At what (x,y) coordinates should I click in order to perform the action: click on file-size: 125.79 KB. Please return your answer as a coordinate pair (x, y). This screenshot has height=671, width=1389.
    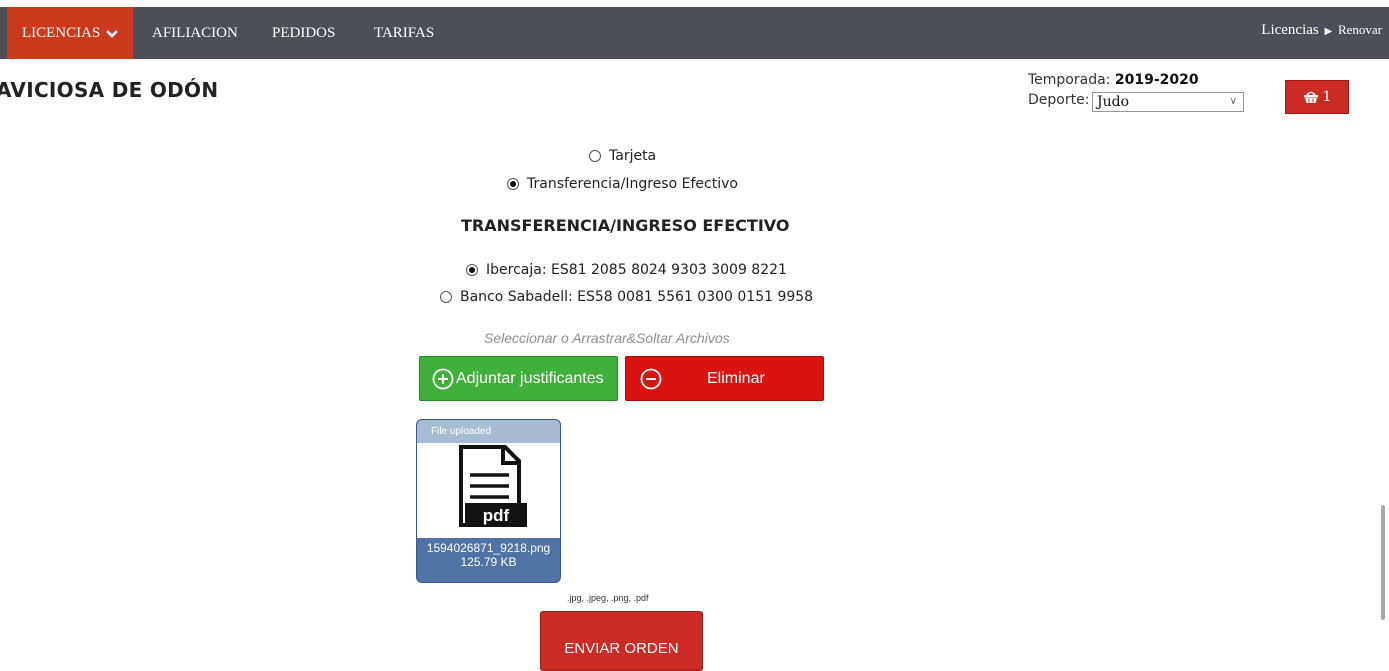
    Looking at the image, I should click on (488, 562).